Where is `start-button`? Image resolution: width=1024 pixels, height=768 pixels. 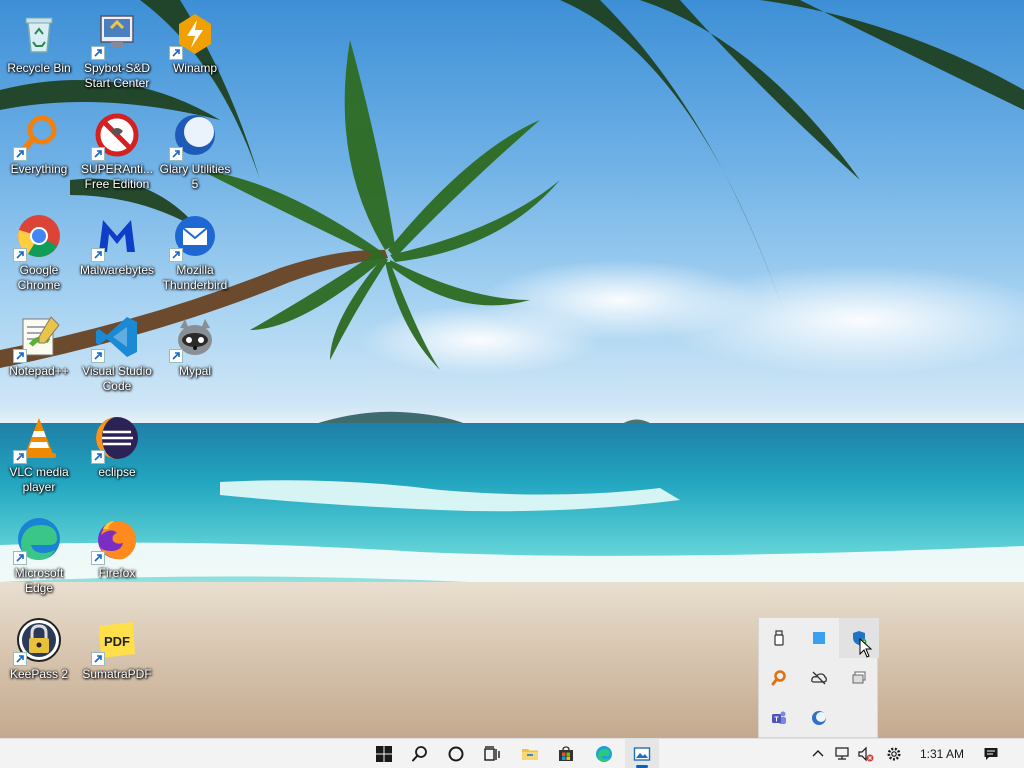
start-button is located at coordinates (384, 753).